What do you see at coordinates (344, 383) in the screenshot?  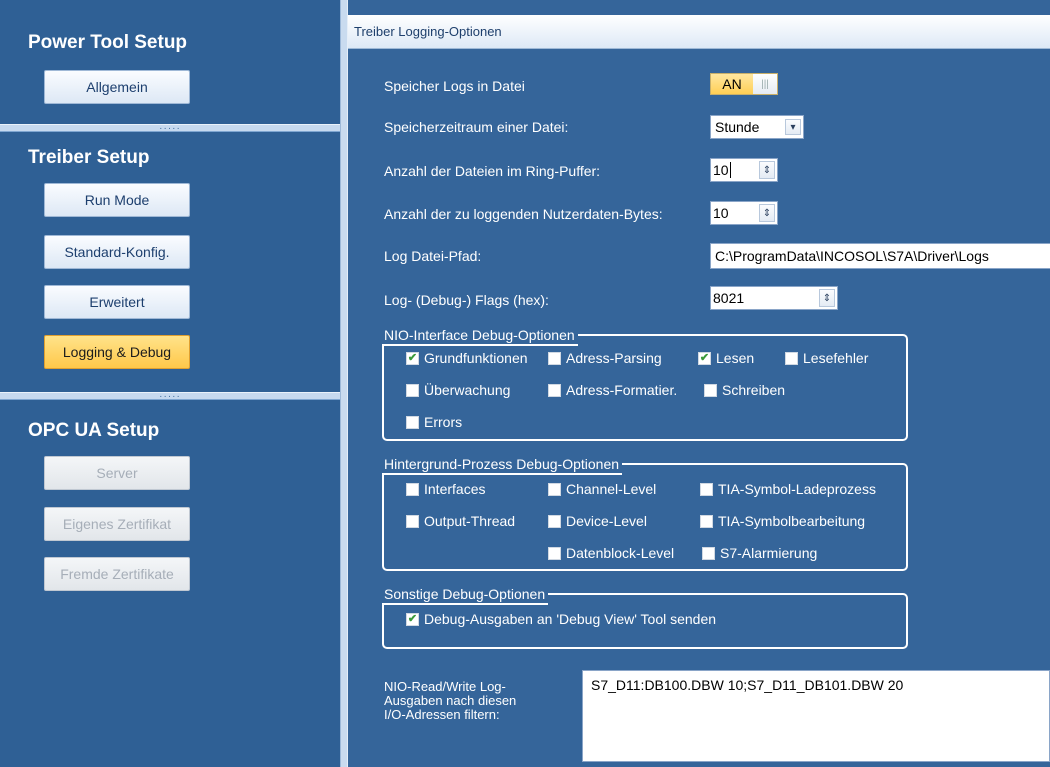 I see `panel-splitter` at bounding box center [344, 383].